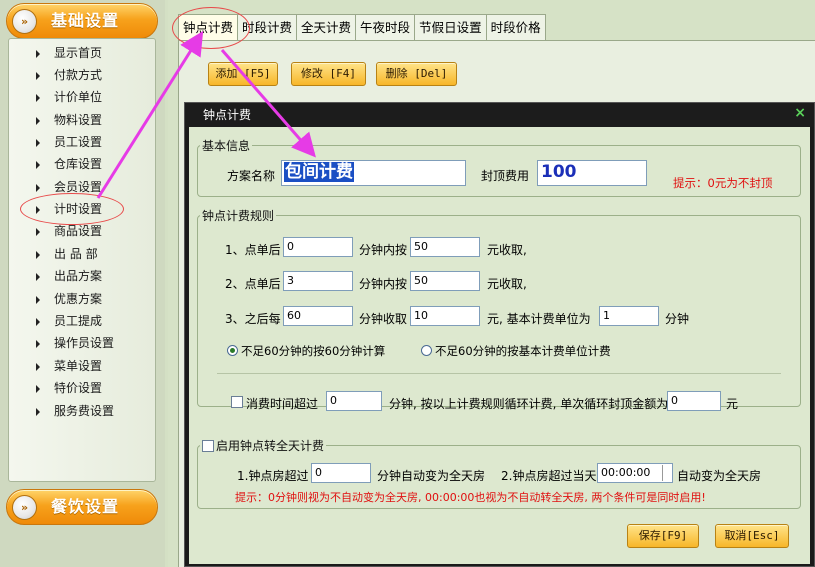  What do you see at coordinates (226, 146) in the screenshot?
I see `group-legend: 基本信息` at bounding box center [226, 146].